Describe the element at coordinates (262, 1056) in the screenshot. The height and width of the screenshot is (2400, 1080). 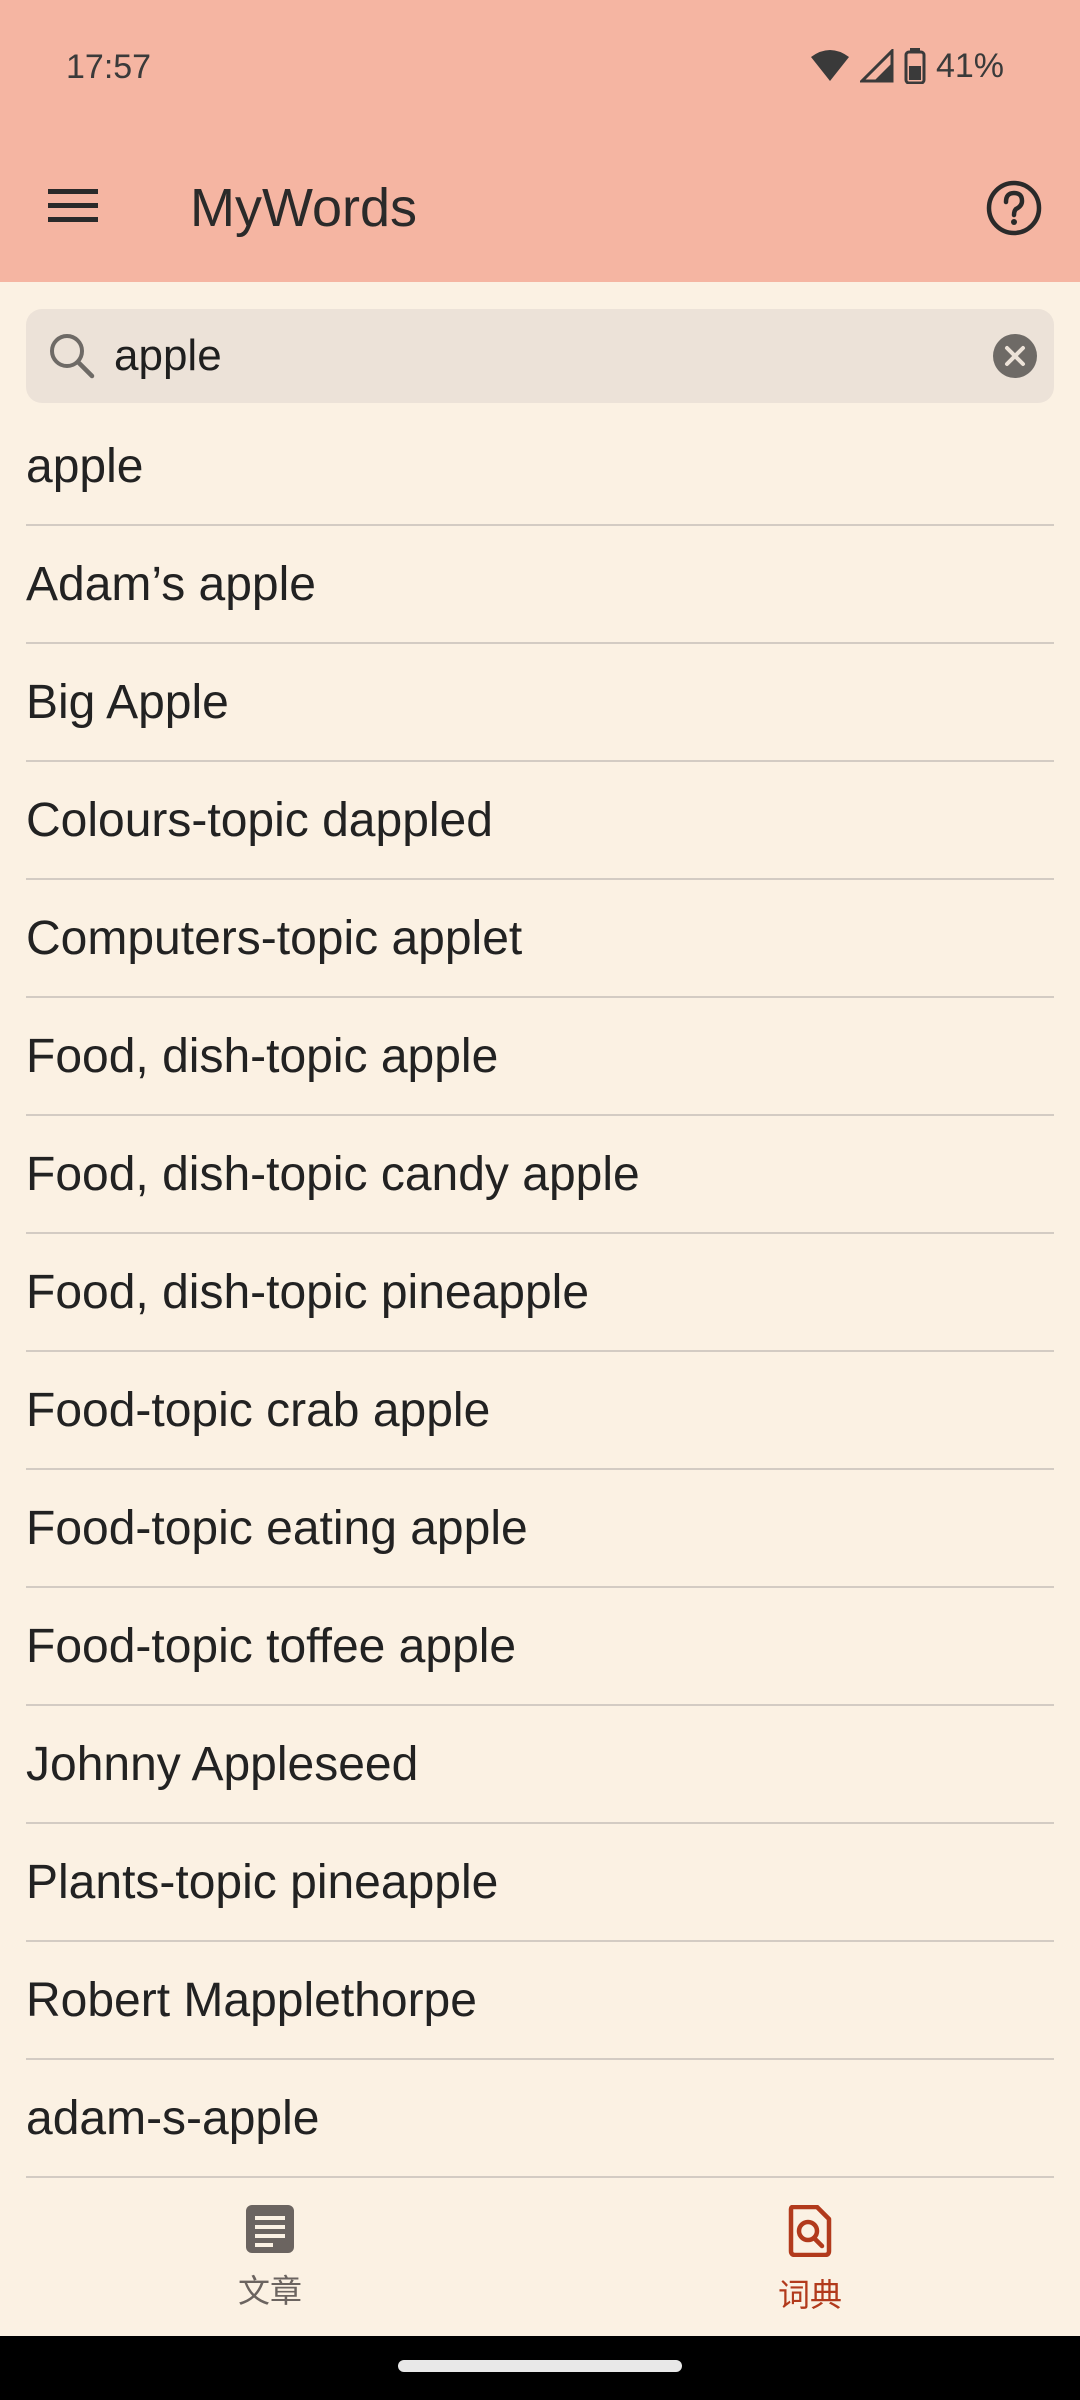
I see `result-label: Food, dish-topic apple` at that location.